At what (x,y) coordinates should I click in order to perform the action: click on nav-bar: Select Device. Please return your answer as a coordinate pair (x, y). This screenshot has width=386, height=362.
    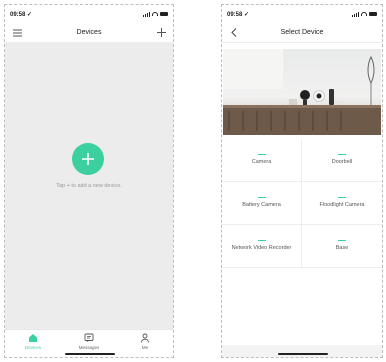
    Looking at the image, I should click on (302, 33).